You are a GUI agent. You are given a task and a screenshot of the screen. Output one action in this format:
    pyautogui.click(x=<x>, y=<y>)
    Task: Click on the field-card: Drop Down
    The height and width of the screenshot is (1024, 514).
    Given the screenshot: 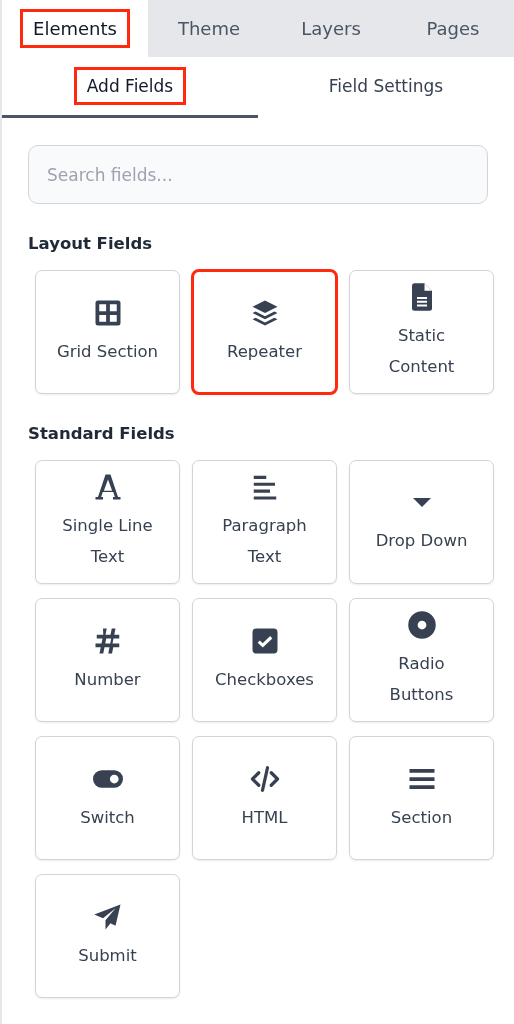 What is the action you would take?
    pyautogui.click(x=421, y=522)
    